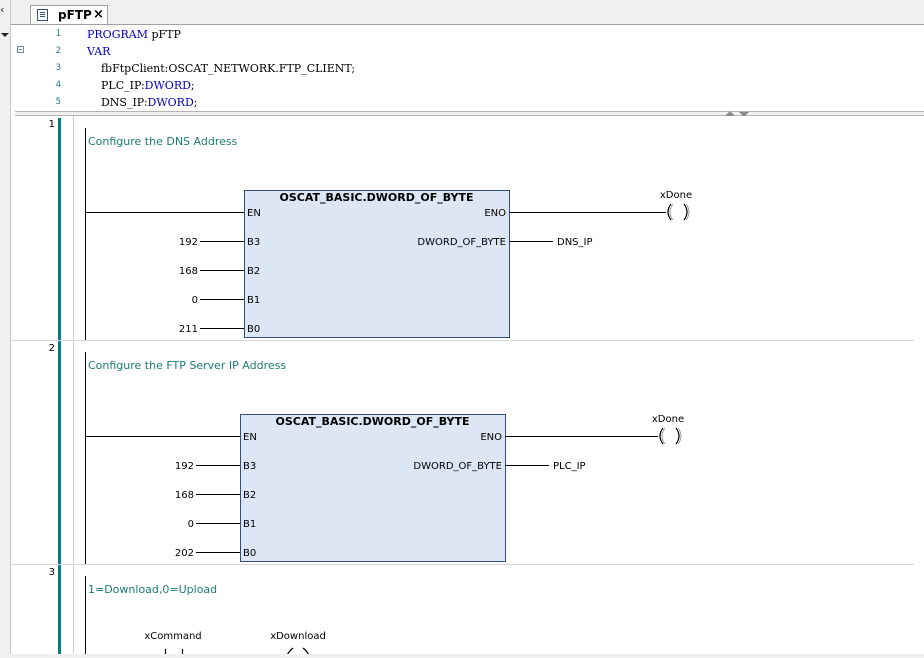 The width and height of the screenshot is (924, 658). Describe the element at coordinates (52, 348) in the screenshot. I see `network-number: 2` at that location.